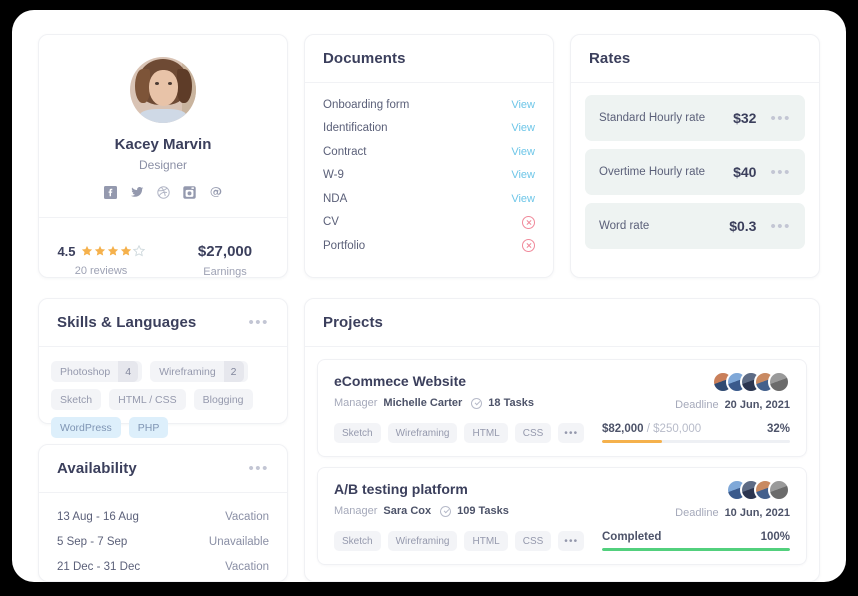 This screenshot has width=858, height=596. I want to click on email-at-icon, so click(216, 192).